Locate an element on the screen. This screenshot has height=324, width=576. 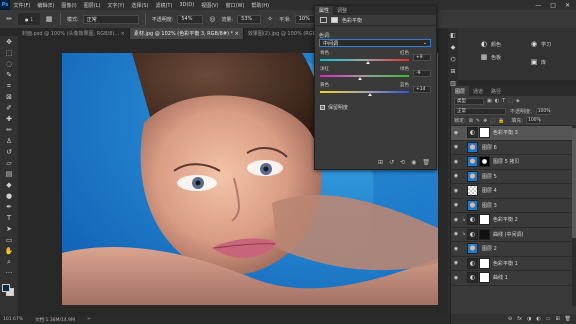
pen-tool-icon: ✒ is located at coordinates (9, 207).